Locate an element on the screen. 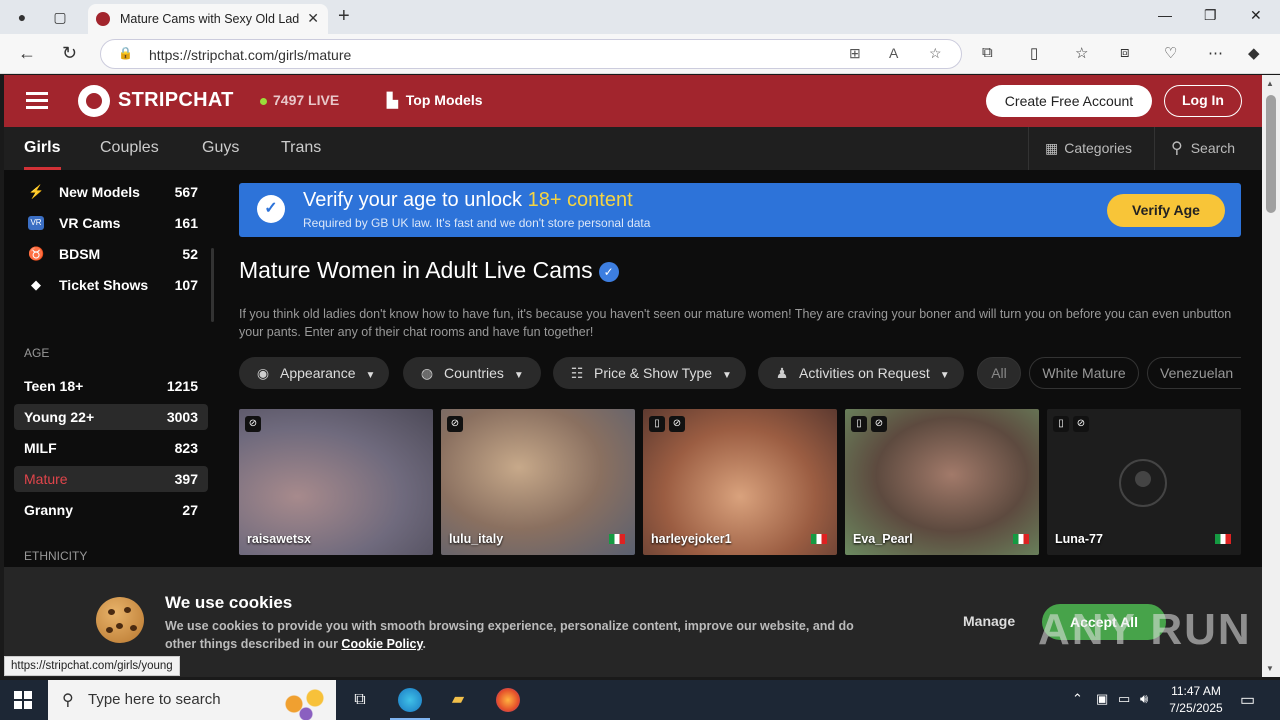 This screenshot has height=720, width=1280. minimize-icon: — is located at coordinates (1165, 15).